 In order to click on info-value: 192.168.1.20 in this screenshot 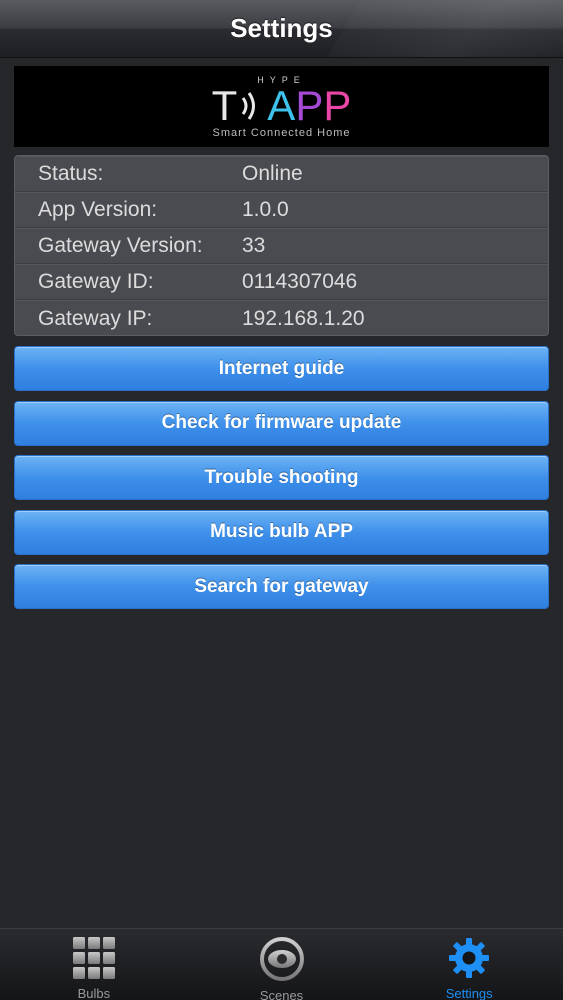, I will do `click(303, 318)`.